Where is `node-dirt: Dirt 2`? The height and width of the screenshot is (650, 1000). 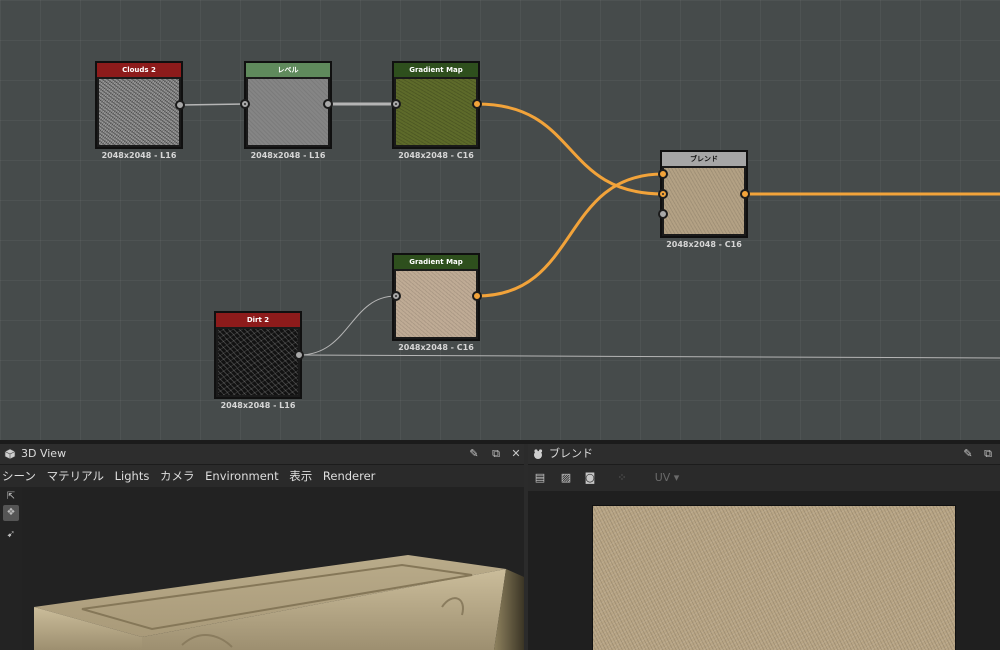
node-dirt: Dirt 2 is located at coordinates (258, 355).